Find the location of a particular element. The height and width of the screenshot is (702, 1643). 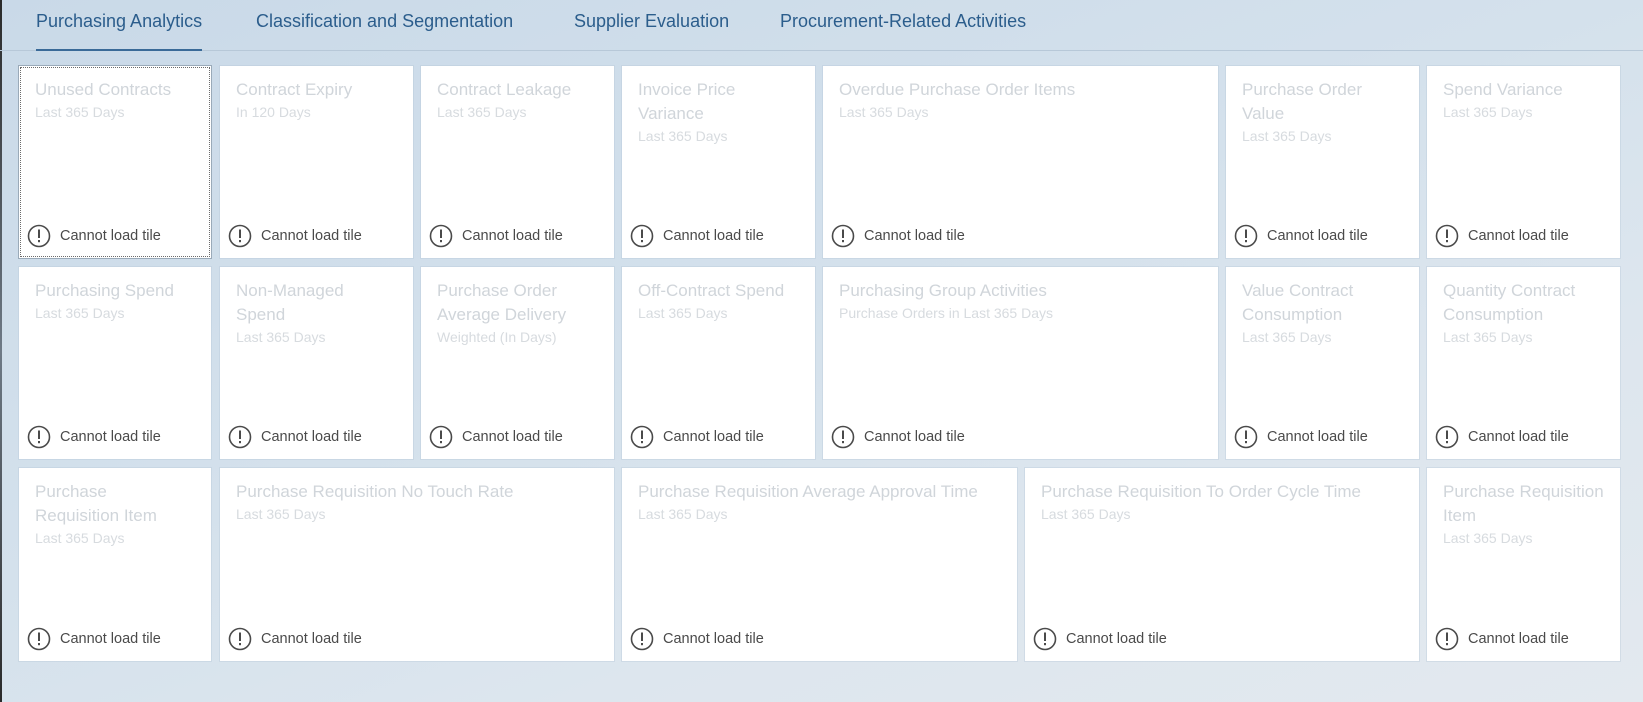

tile-title: Non-Managed Spend is located at coordinates (290, 302).